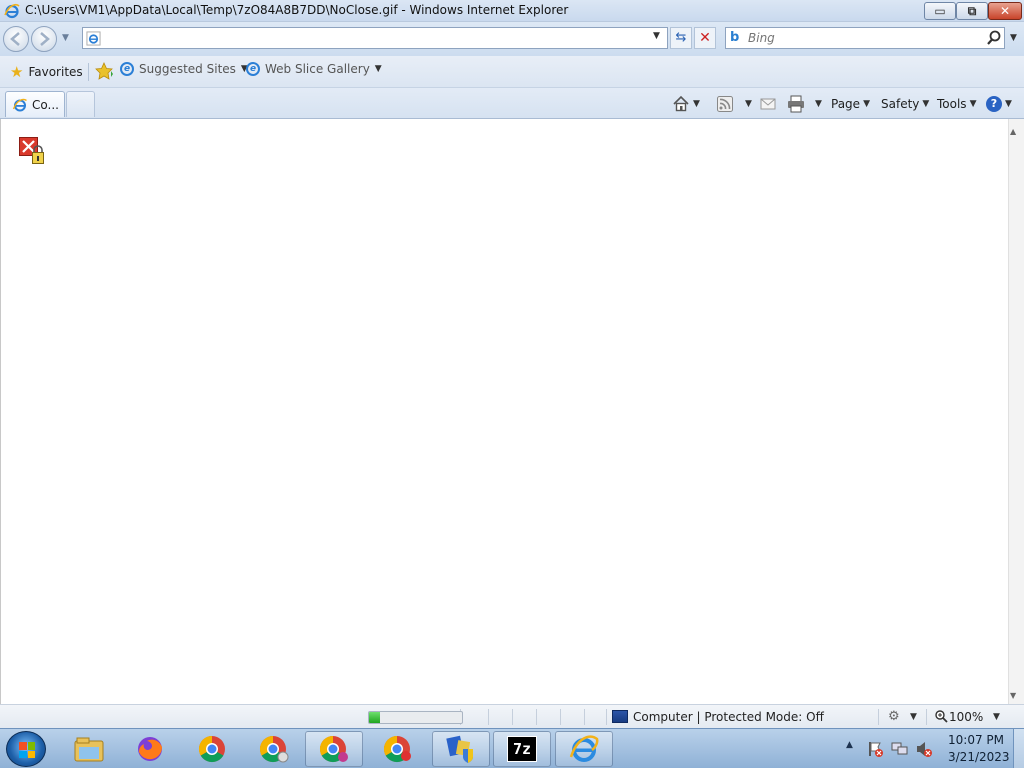 The image size is (1024, 768). I want to click on address-input, so click(375, 38).